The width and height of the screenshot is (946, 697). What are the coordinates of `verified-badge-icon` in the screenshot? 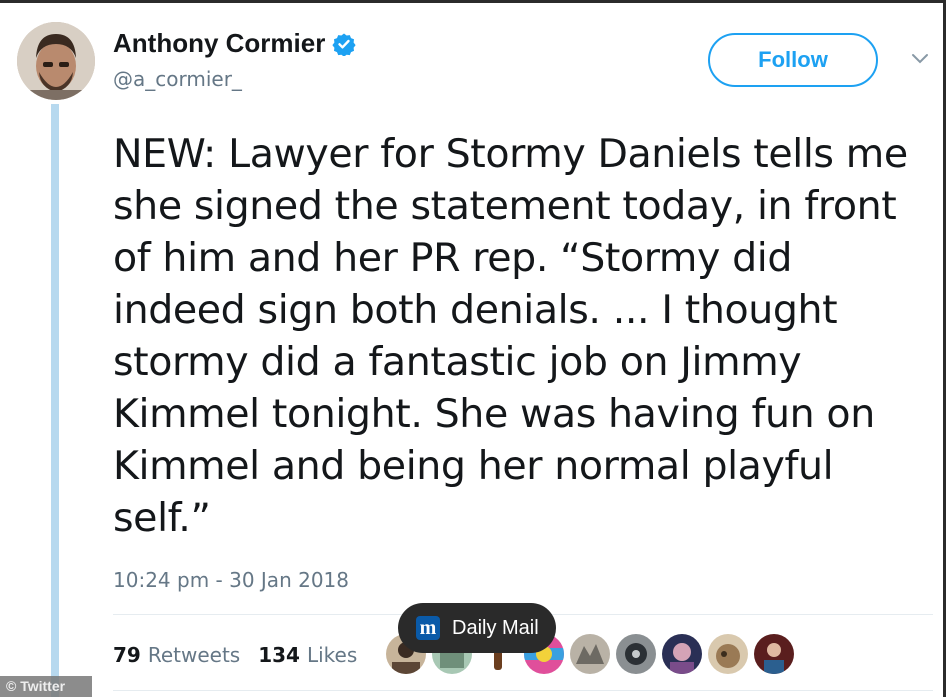 It's located at (344, 44).